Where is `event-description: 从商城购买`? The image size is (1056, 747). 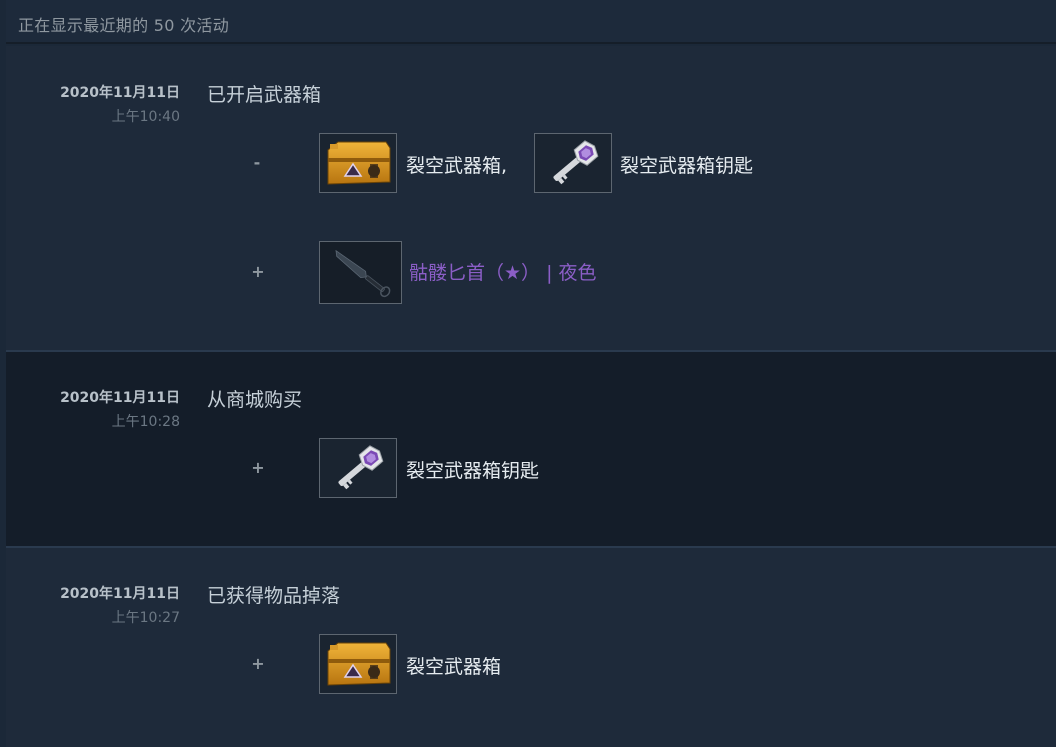
event-description: 从商城购买 is located at coordinates (255, 400).